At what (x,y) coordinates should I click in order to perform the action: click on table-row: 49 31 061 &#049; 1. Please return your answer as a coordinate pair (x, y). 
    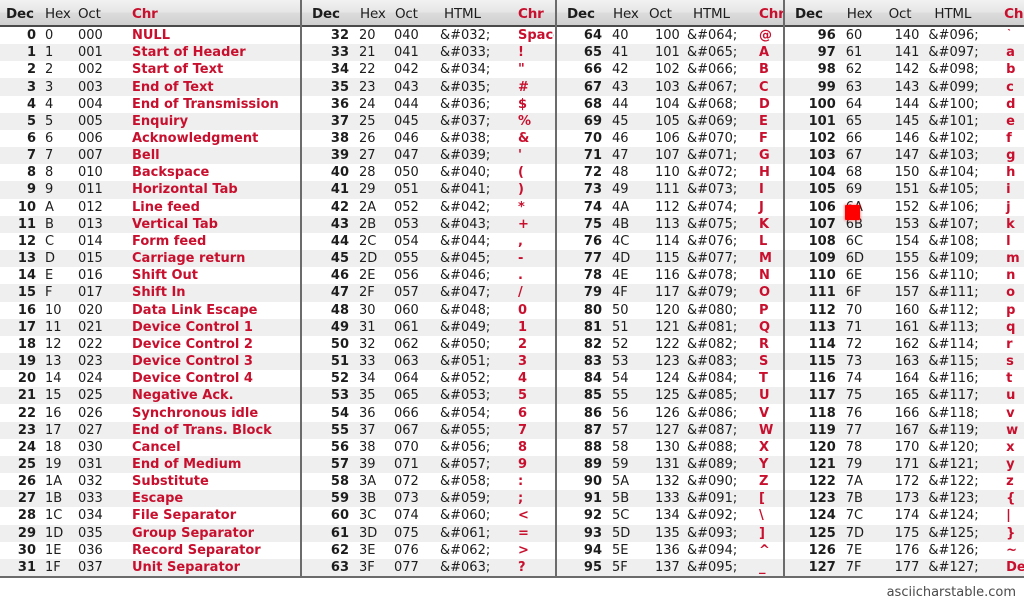
    Looking at the image, I should click on (428, 327).